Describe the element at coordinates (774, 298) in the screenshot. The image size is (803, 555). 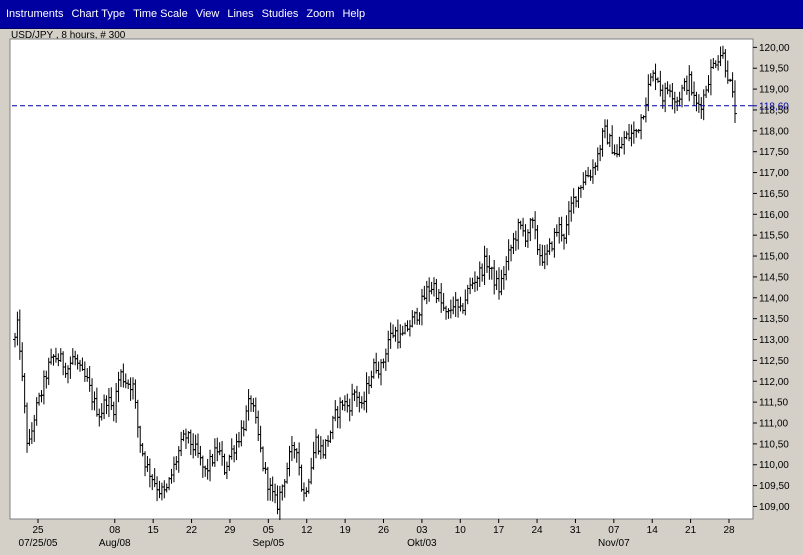
I see `y-tick-label: 114,00` at that location.